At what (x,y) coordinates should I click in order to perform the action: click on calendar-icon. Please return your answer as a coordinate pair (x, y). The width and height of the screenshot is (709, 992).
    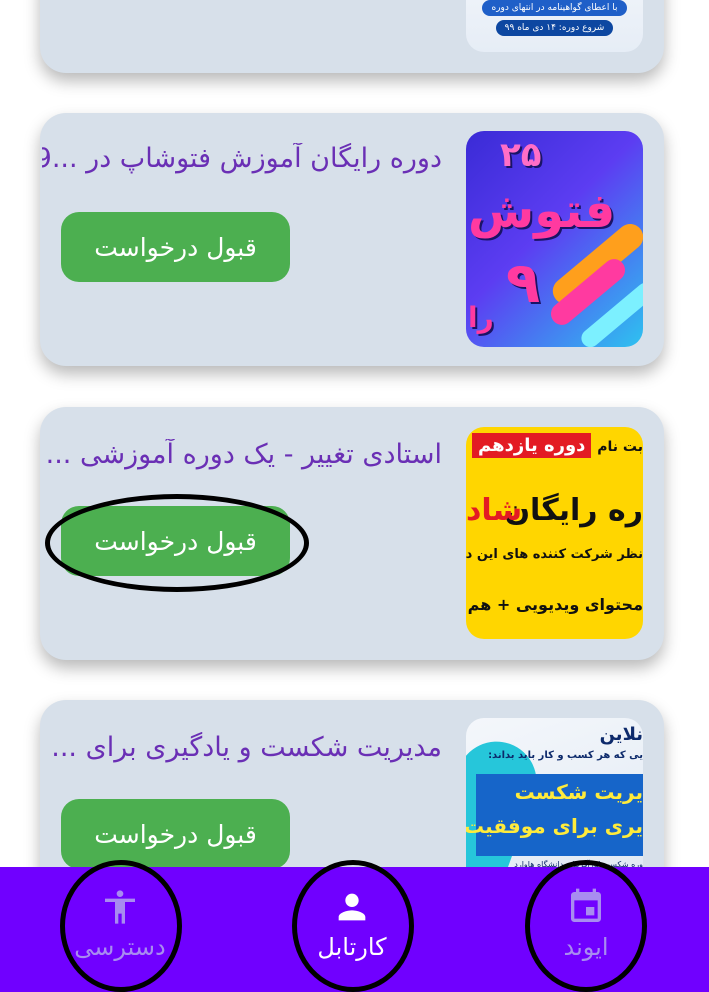
    Looking at the image, I should click on (586, 905).